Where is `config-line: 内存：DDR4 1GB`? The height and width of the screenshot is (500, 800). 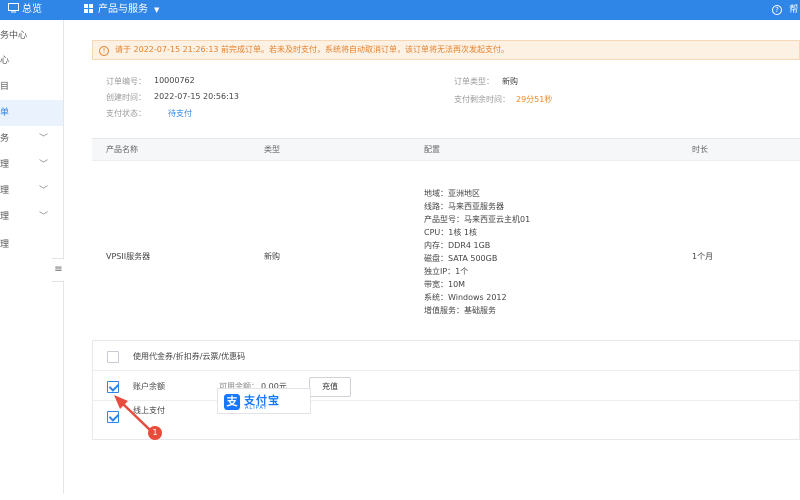
config-line: 内存：DDR4 1GB is located at coordinates (457, 245).